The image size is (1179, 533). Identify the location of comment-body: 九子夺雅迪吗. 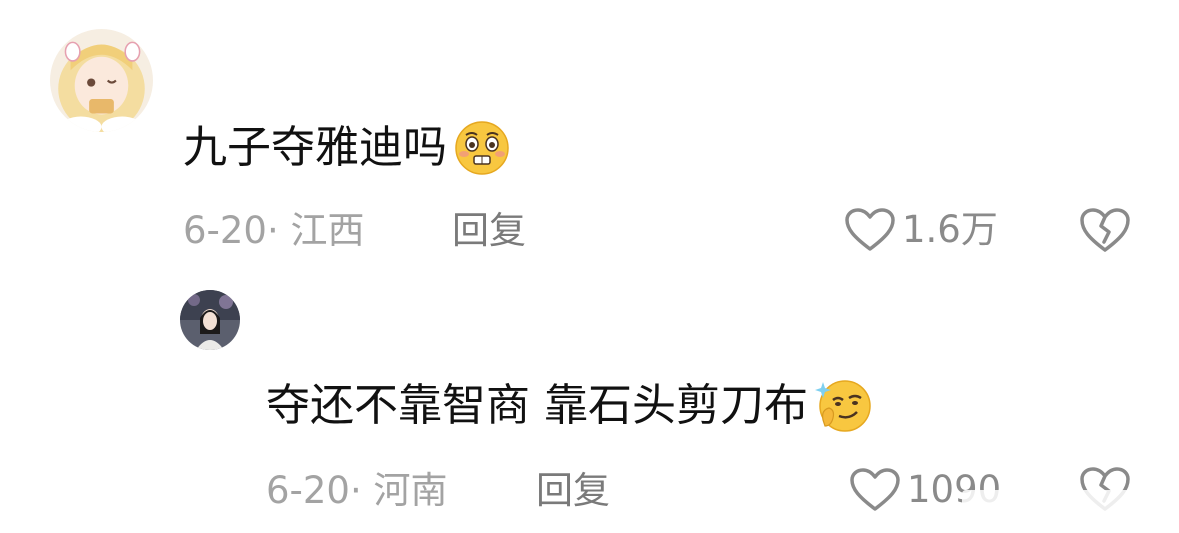
(315, 147).